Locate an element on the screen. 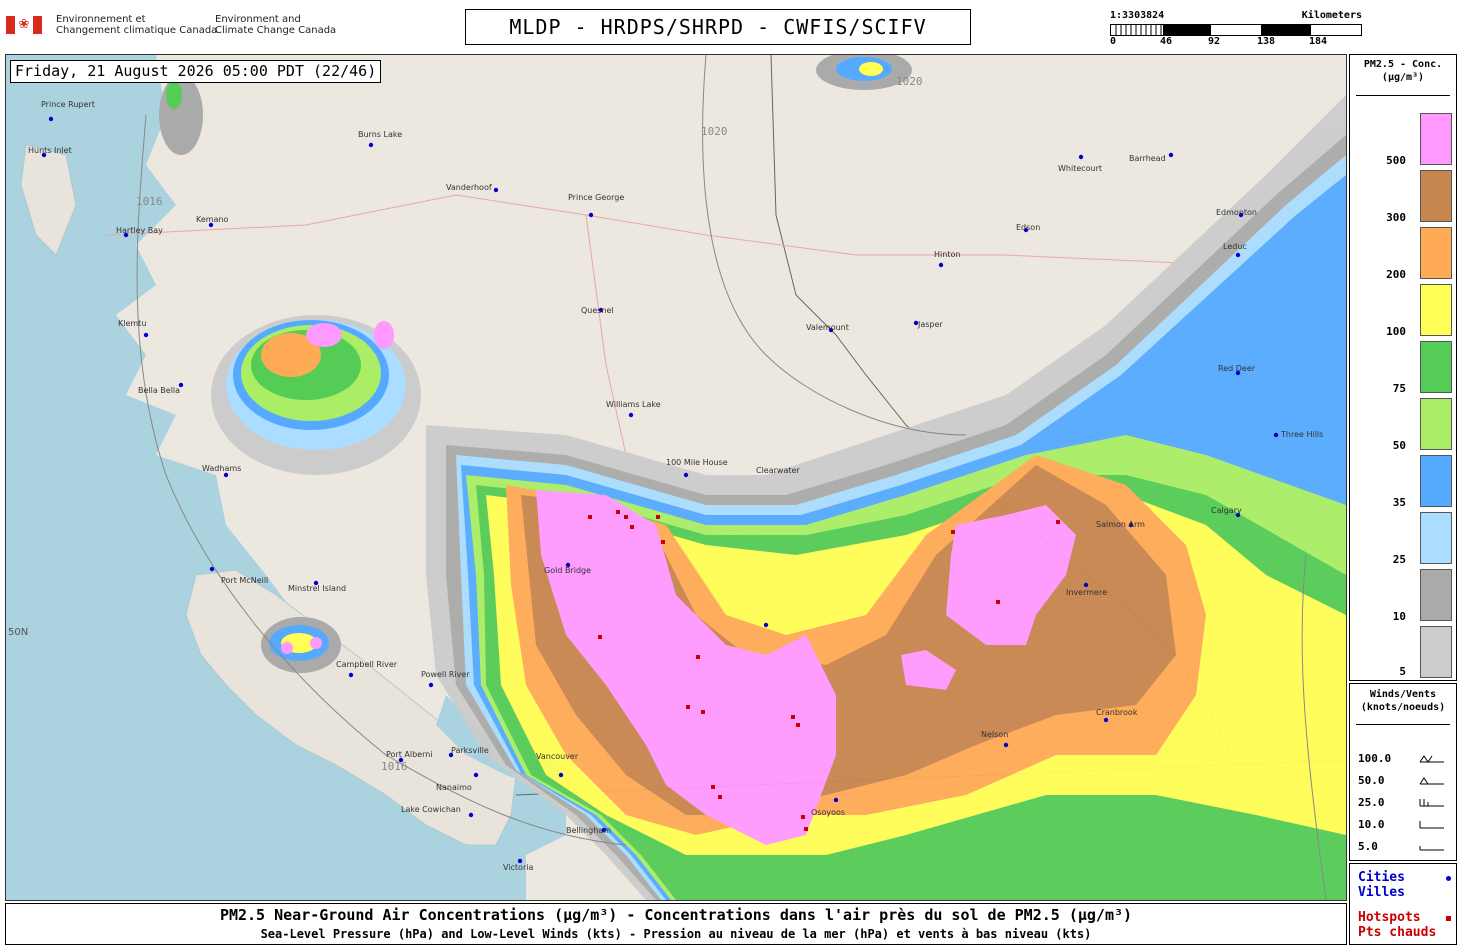 The height and width of the screenshot is (950, 1460). city-label: Jasper is located at coordinates (930, 324).